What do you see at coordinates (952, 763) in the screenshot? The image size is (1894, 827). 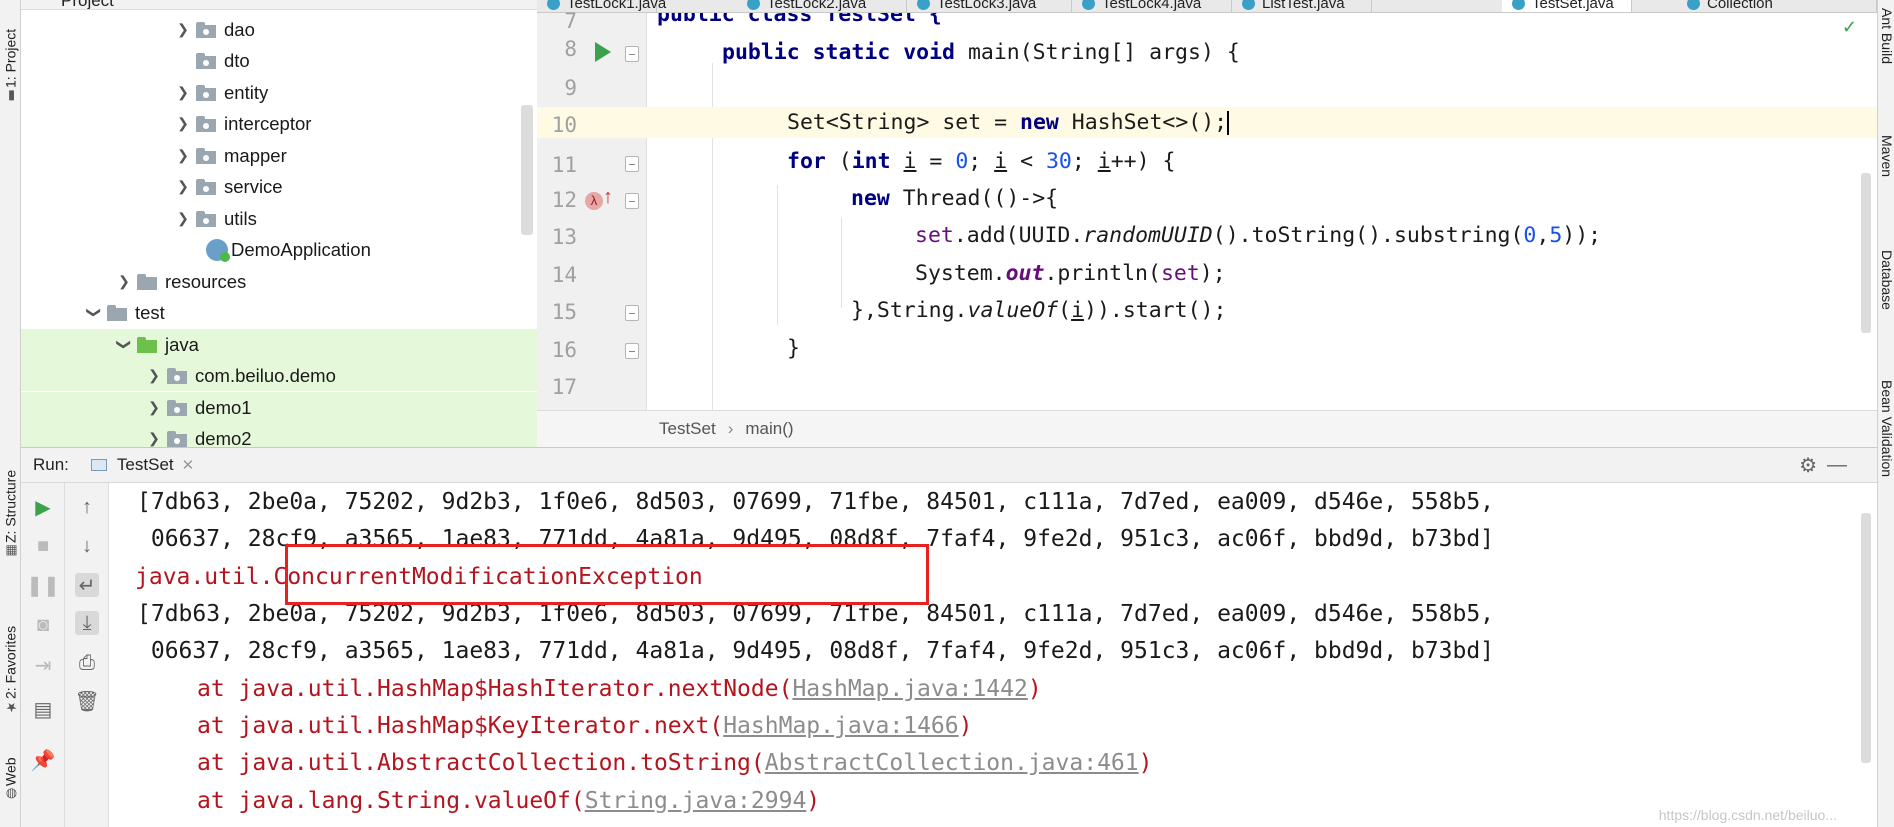 I see `stack-frame-link: AbstractCollection.java:461` at bounding box center [952, 763].